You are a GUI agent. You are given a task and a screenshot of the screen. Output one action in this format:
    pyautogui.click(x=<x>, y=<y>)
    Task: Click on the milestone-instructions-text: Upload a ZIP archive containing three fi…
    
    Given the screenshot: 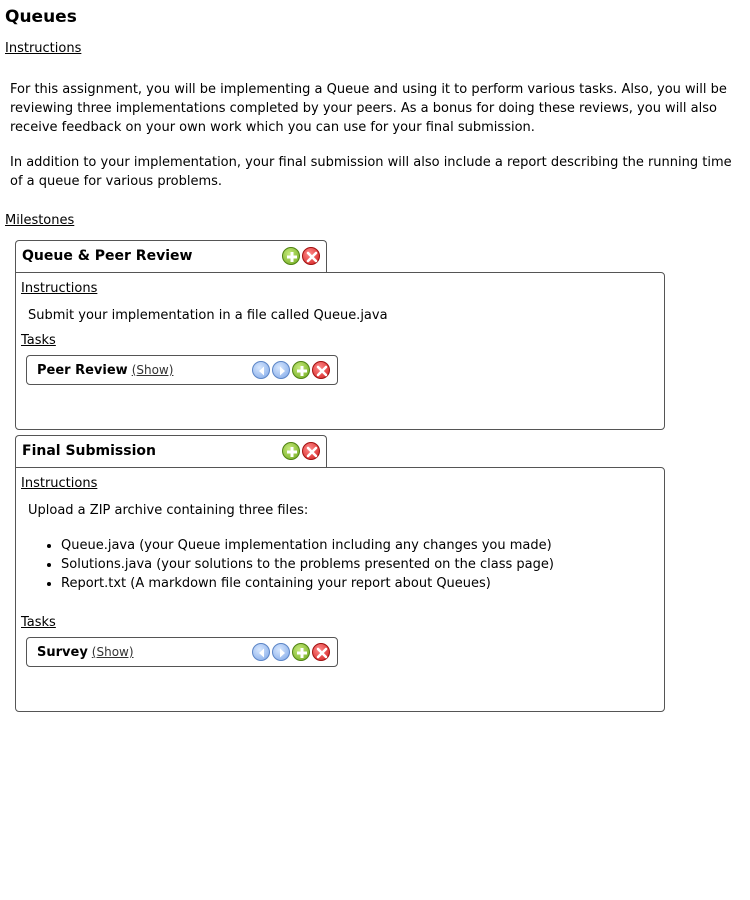 What is the action you would take?
    pyautogui.click(x=168, y=510)
    